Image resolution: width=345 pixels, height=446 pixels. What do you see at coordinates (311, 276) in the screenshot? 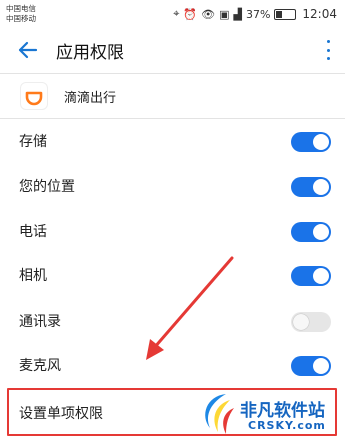
I see `camera-toggle` at bounding box center [311, 276].